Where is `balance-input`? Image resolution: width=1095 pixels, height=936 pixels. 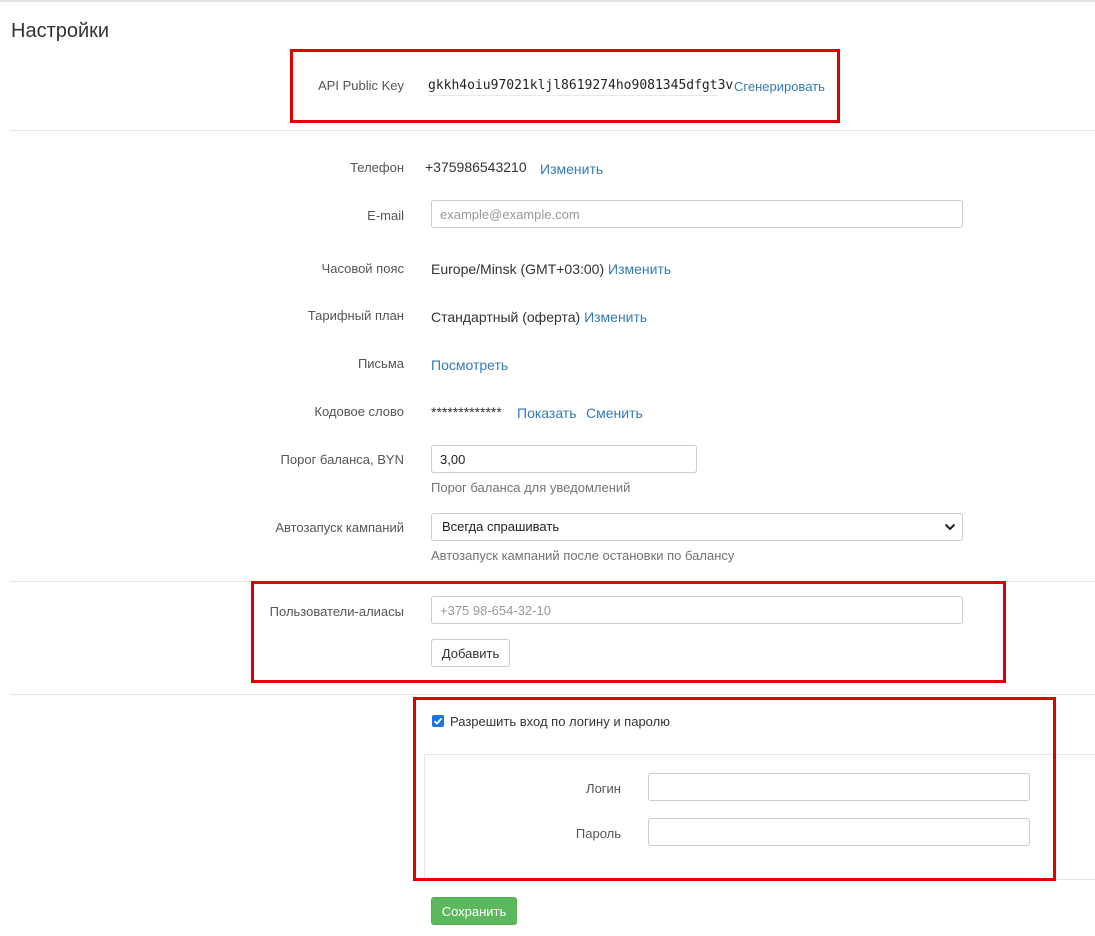
balance-input is located at coordinates (564, 459).